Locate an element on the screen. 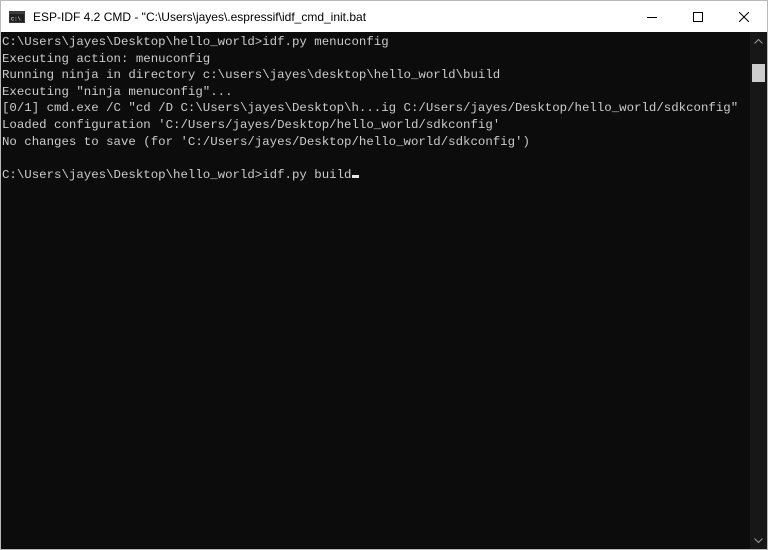  vertical-scrollbar is located at coordinates (758, 290).